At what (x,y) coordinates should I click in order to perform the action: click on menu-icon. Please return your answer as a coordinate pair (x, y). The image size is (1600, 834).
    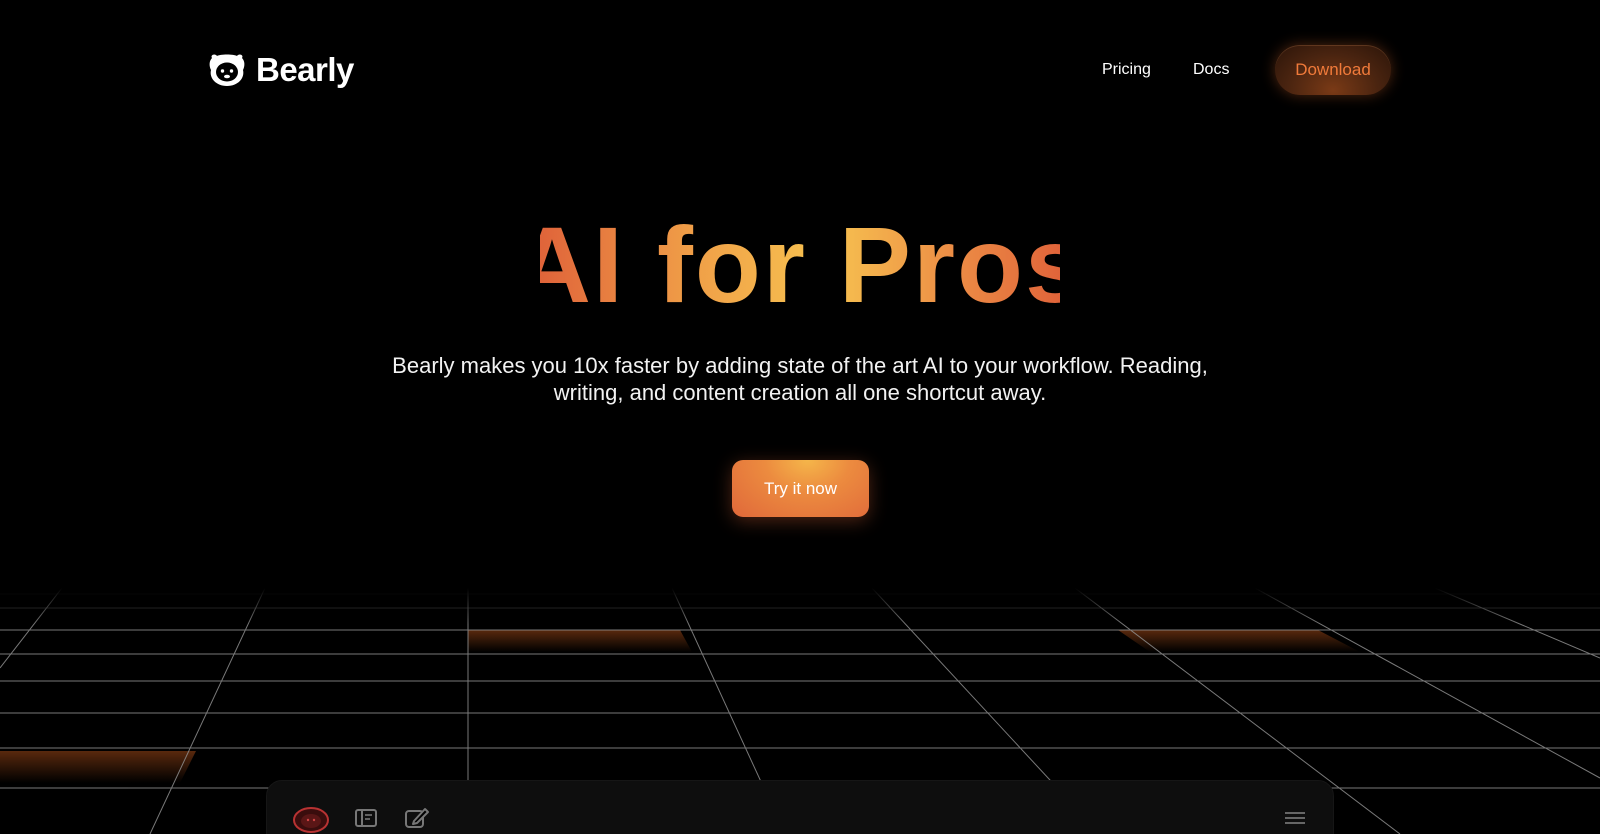
    Looking at the image, I should click on (1295, 818).